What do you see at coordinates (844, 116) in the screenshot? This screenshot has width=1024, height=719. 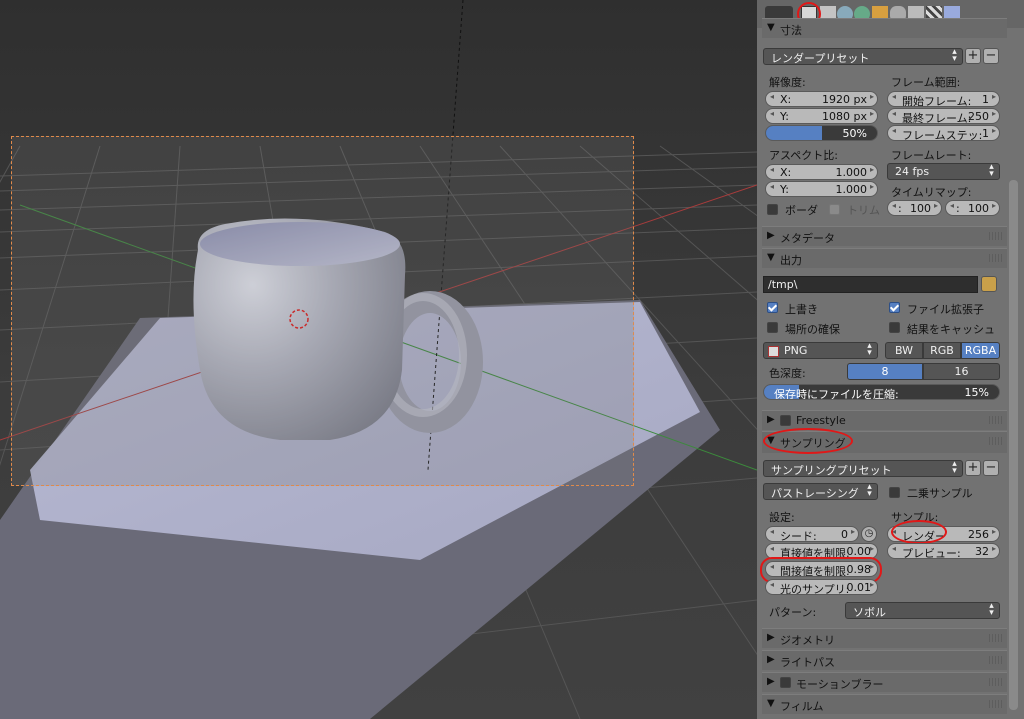 I see `res-y-value: 1080 px` at bounding box center [844, 116].